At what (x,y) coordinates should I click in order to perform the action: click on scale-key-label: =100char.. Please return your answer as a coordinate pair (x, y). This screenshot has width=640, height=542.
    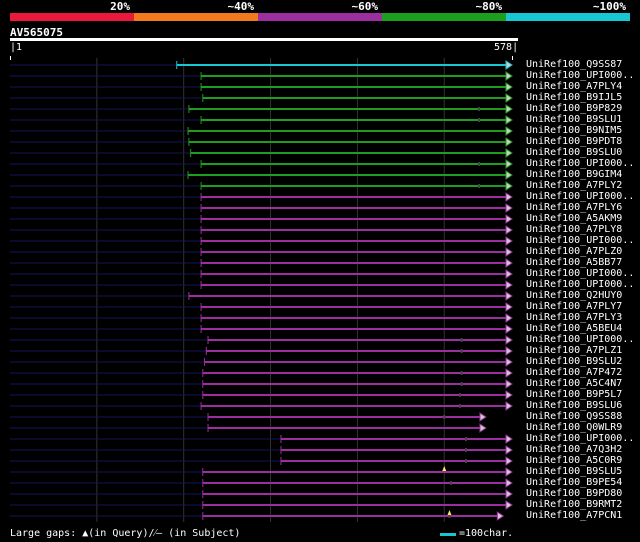
    Looking at the image, I should click on (486, 533).